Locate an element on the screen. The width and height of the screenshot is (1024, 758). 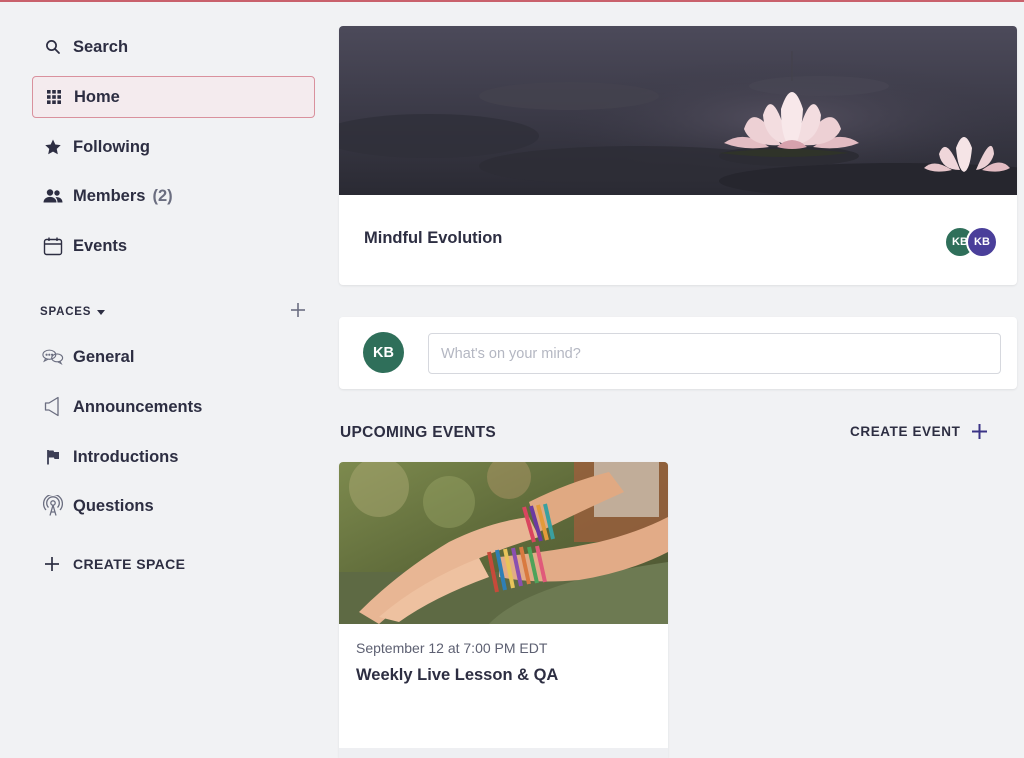
create-space-button: CREATE SPACE is located at coordinates (113, 564).